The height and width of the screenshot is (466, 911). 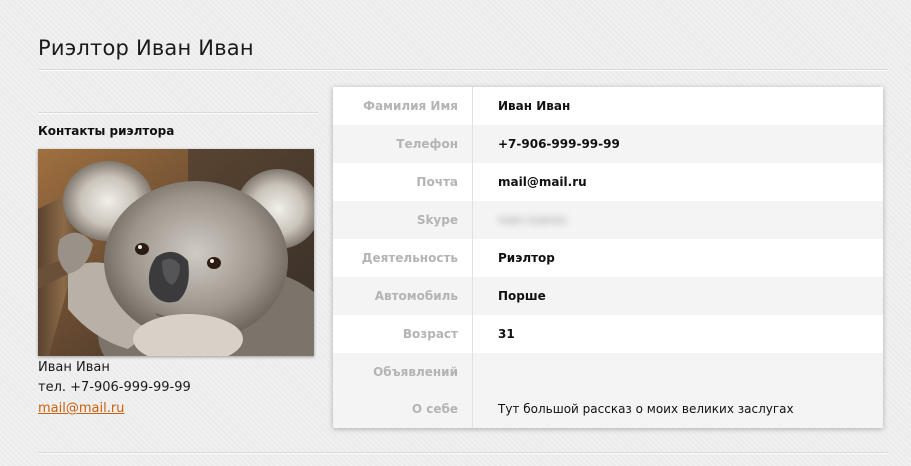 What do you see at coordinates (463, 69) in the screenshot?
I see `title-divider` at bounding box center [463, 69].